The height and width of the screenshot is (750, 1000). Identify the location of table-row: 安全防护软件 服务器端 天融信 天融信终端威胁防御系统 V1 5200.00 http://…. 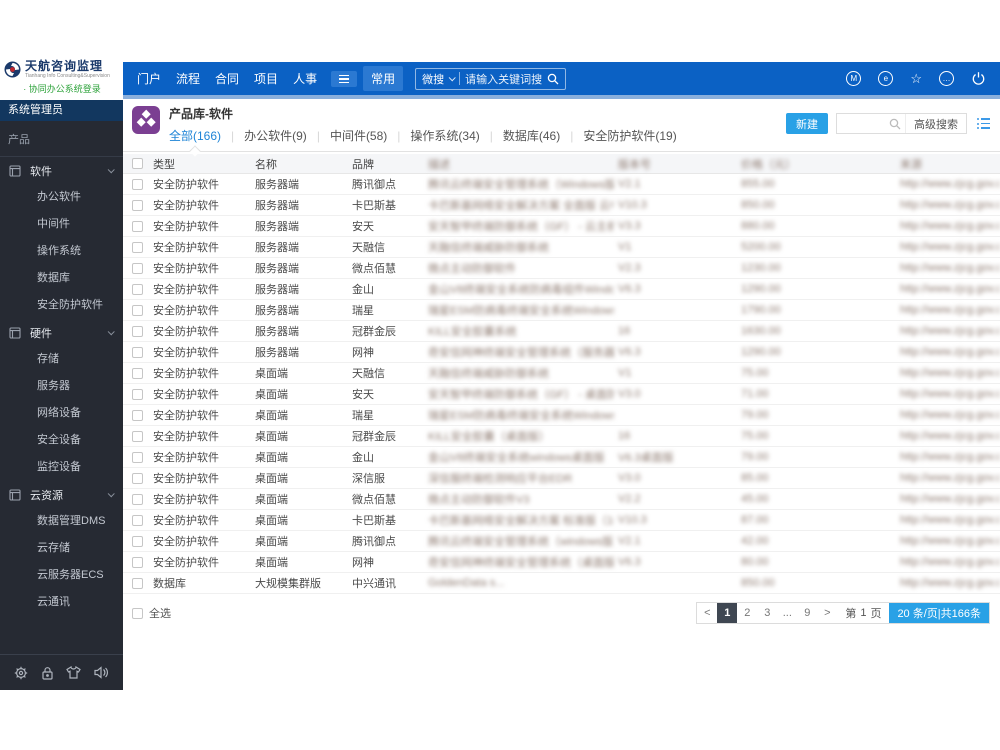
(561, 247).